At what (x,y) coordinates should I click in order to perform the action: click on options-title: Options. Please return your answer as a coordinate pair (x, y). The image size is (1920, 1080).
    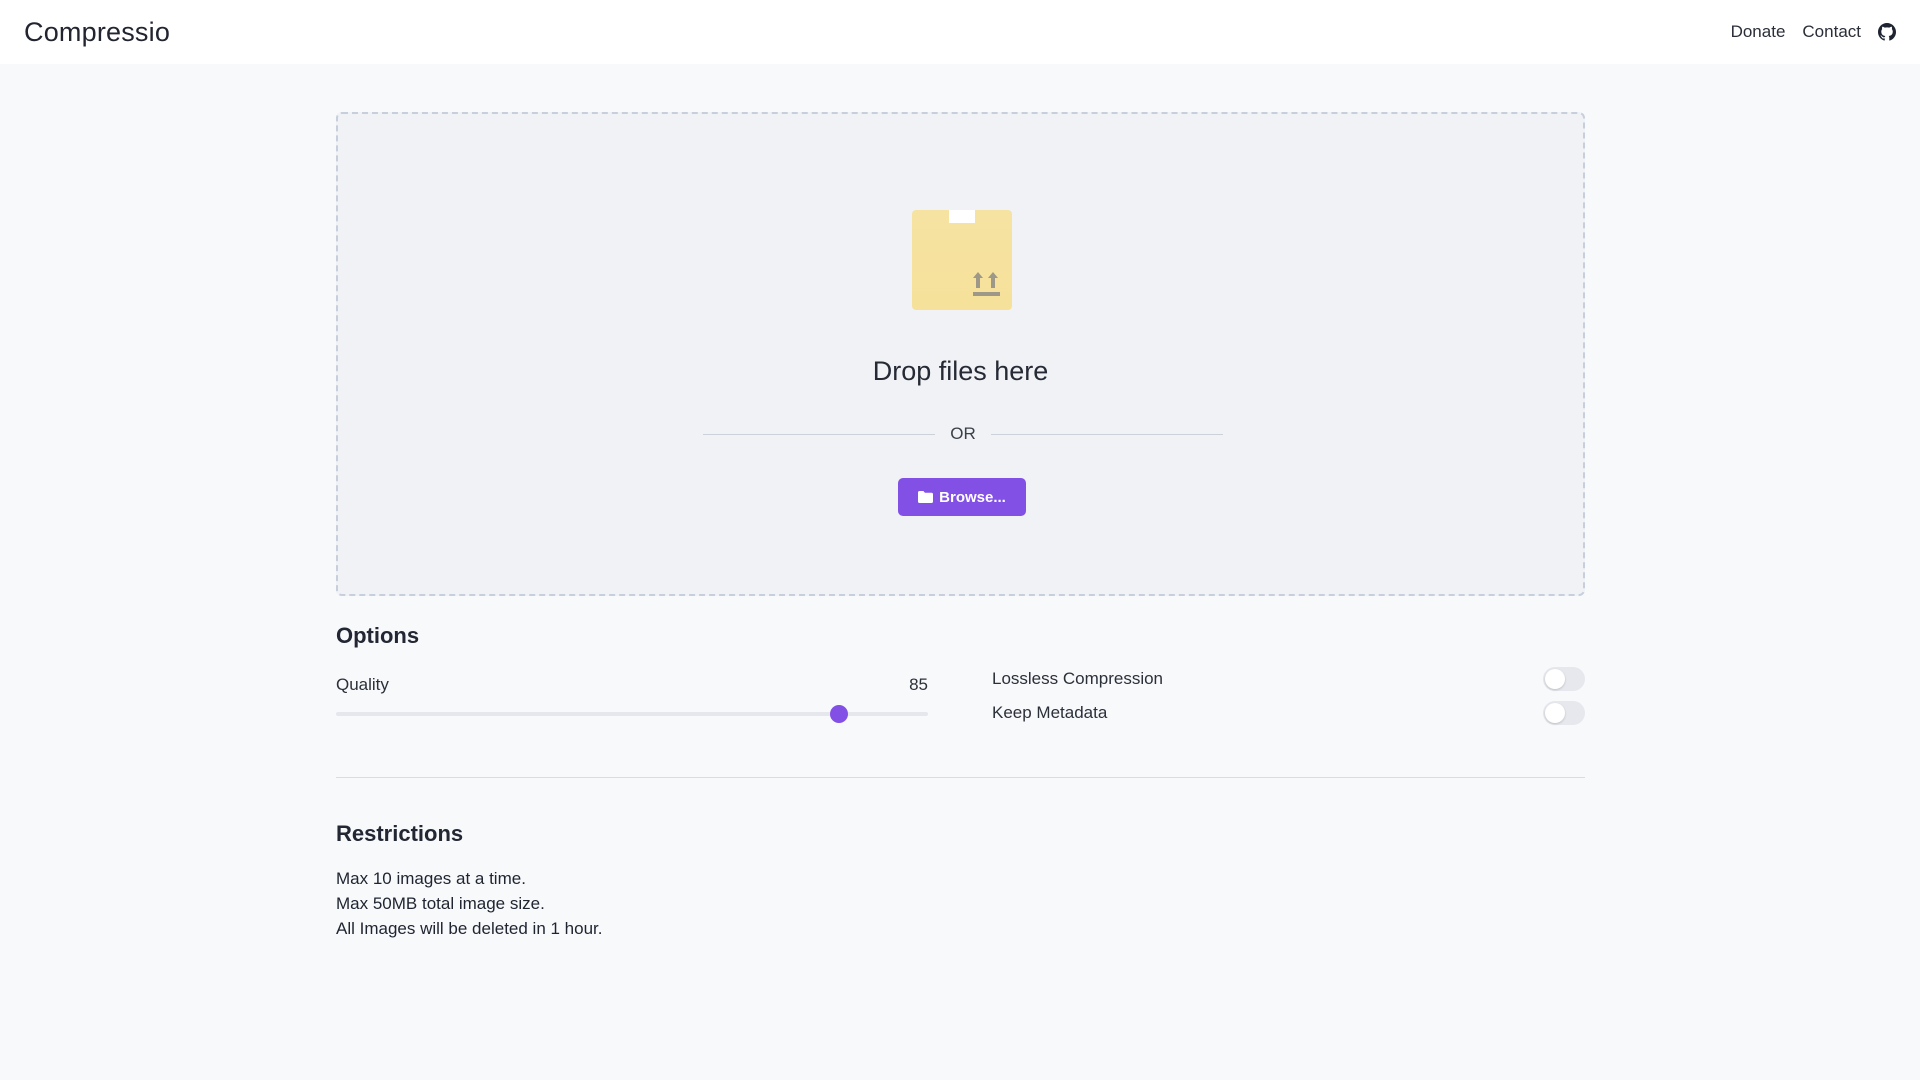
    Looking at the image, I should click on (378, 635).